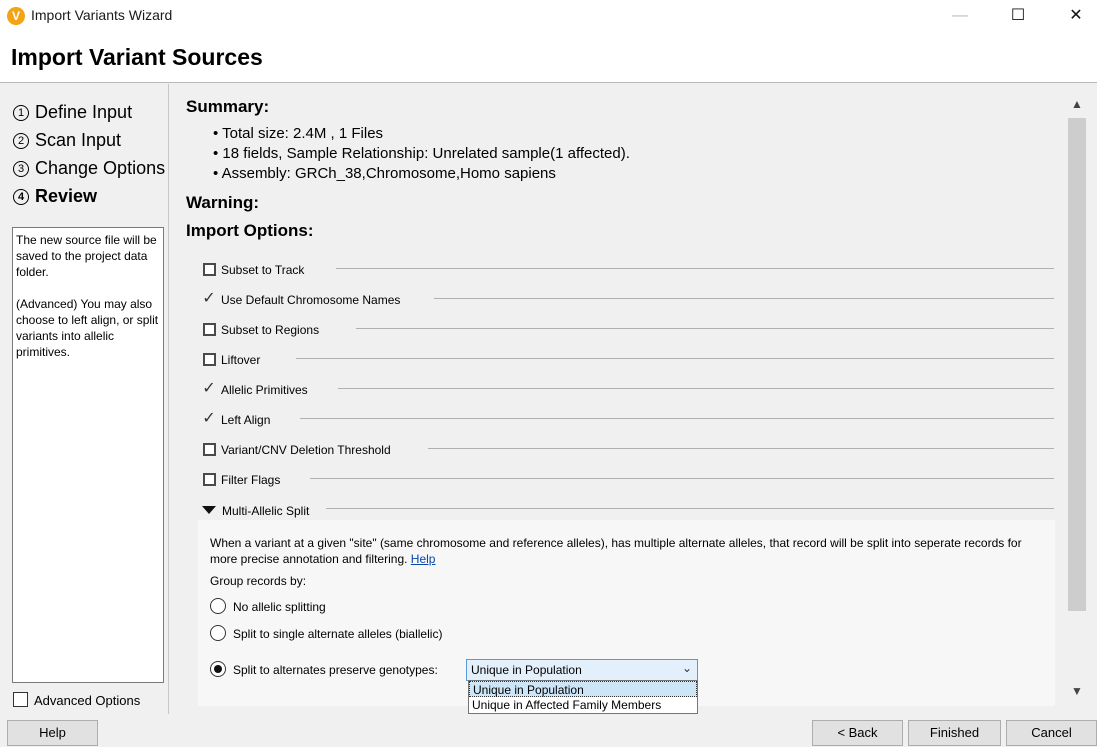  Describe the element at coordinates (218, 669) in the screenshot. I see `radio-split-preserve-genotypes` at that location.